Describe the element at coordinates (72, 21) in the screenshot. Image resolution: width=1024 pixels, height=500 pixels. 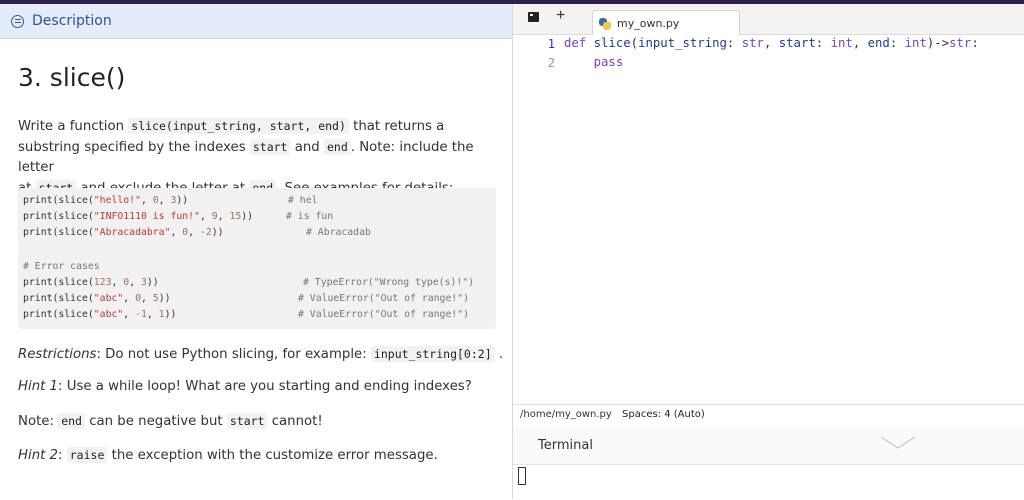
I see `description-header-label: Description` at that location.